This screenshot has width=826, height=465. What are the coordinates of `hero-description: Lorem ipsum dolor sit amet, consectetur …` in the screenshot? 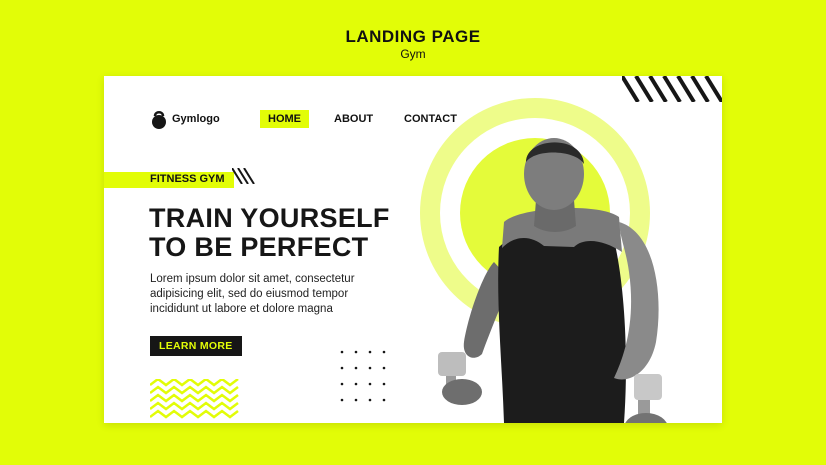 It's located at (270, 294).